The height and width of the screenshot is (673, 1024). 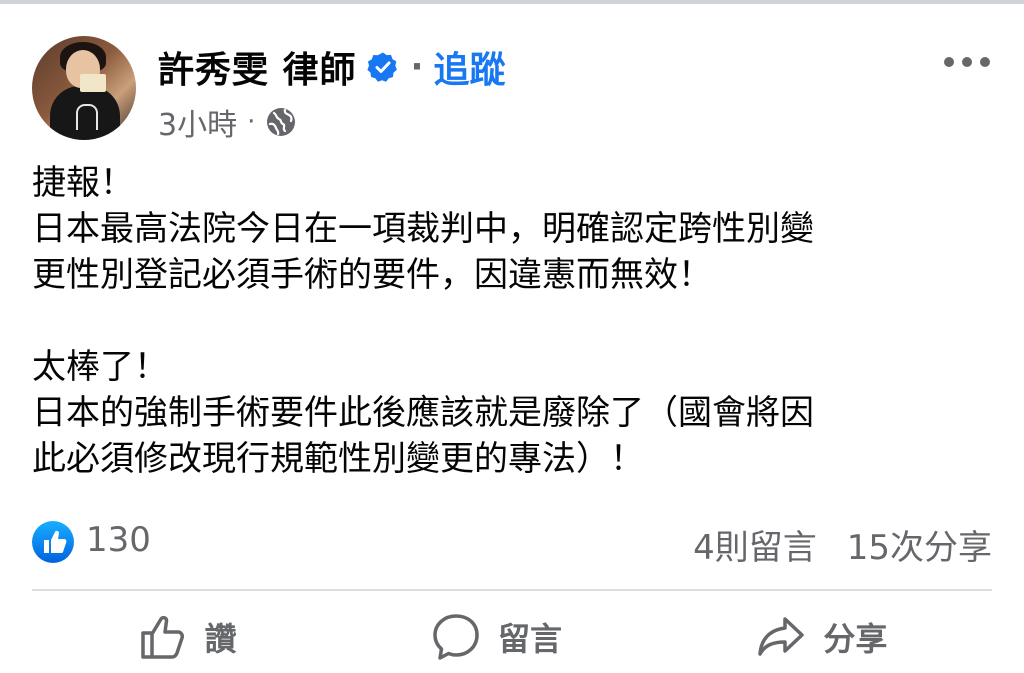 I want to click on verified-badge-icon, so click(x=381, y=67).